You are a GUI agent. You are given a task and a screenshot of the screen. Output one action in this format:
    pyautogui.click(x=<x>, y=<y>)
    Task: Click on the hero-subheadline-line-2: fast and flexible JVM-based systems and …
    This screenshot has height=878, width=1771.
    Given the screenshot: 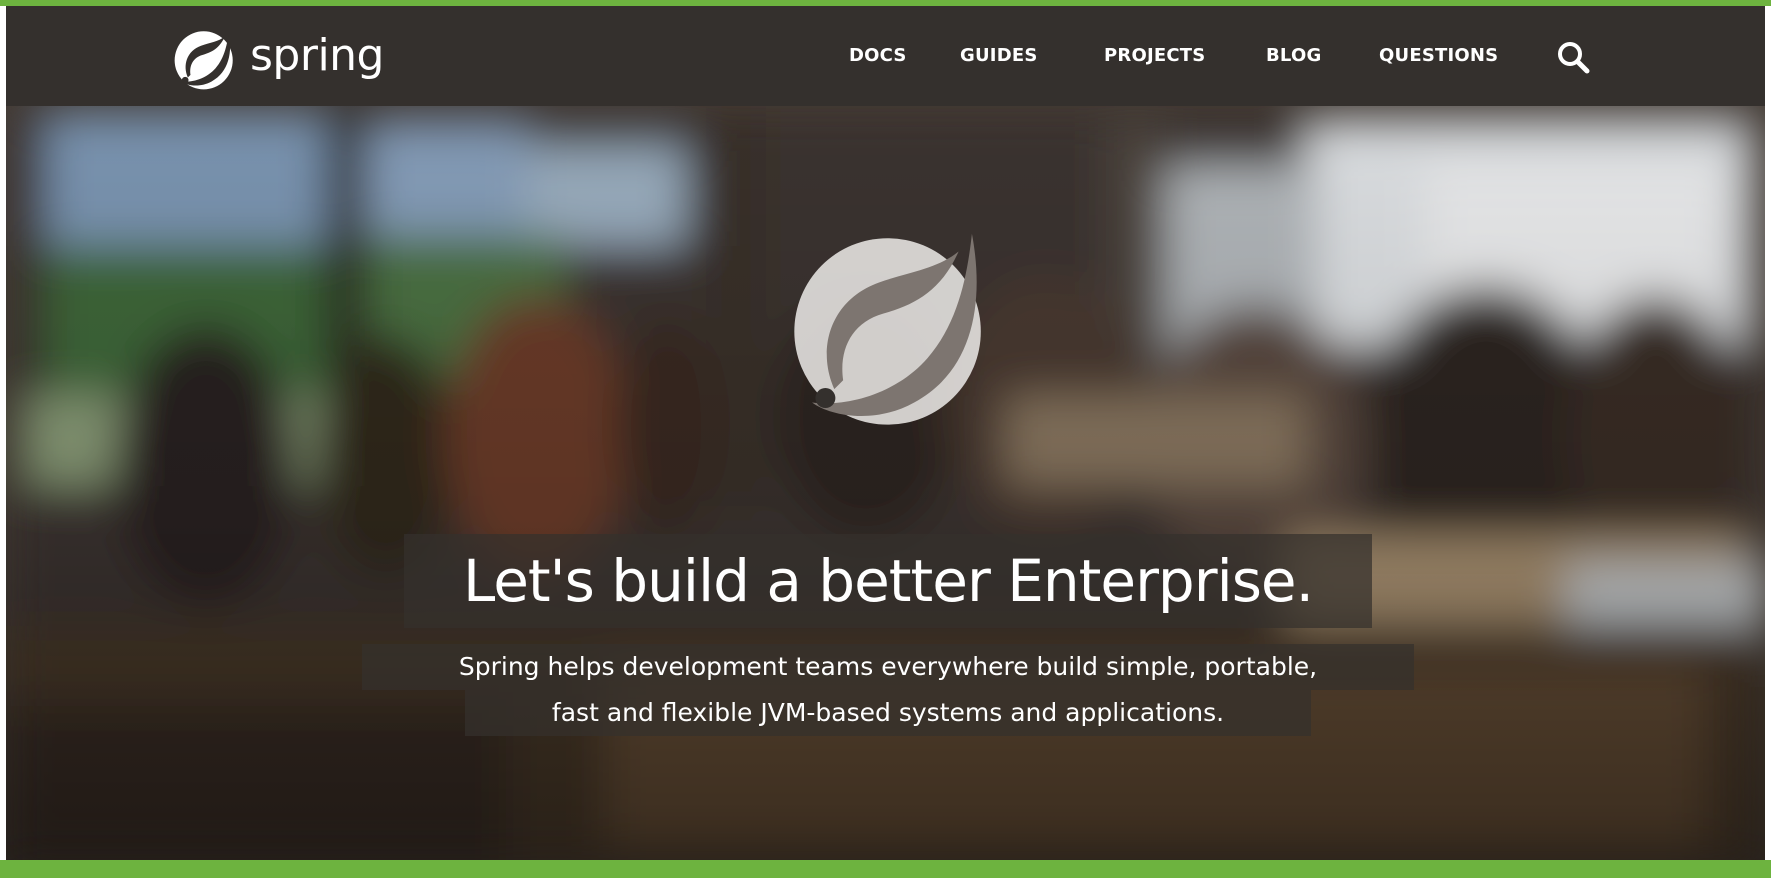 What is the action you would take?
    pyautogui.click(x=888, y=713)
    